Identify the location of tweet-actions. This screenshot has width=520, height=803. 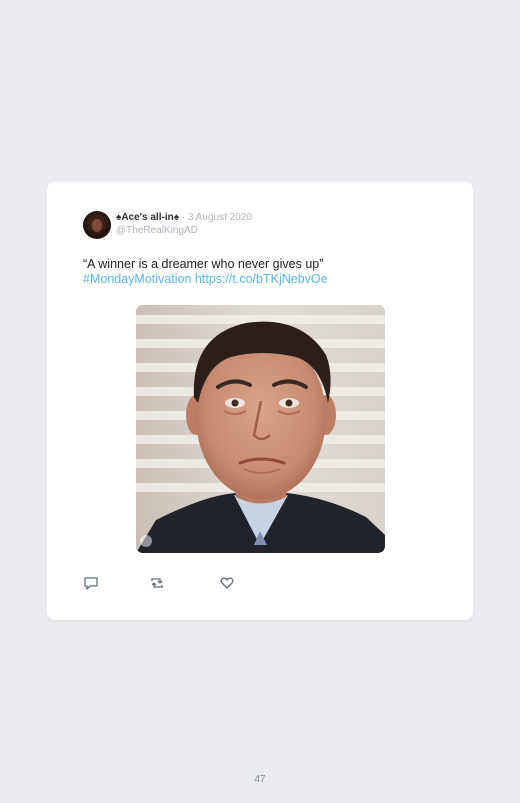
(183, 583).